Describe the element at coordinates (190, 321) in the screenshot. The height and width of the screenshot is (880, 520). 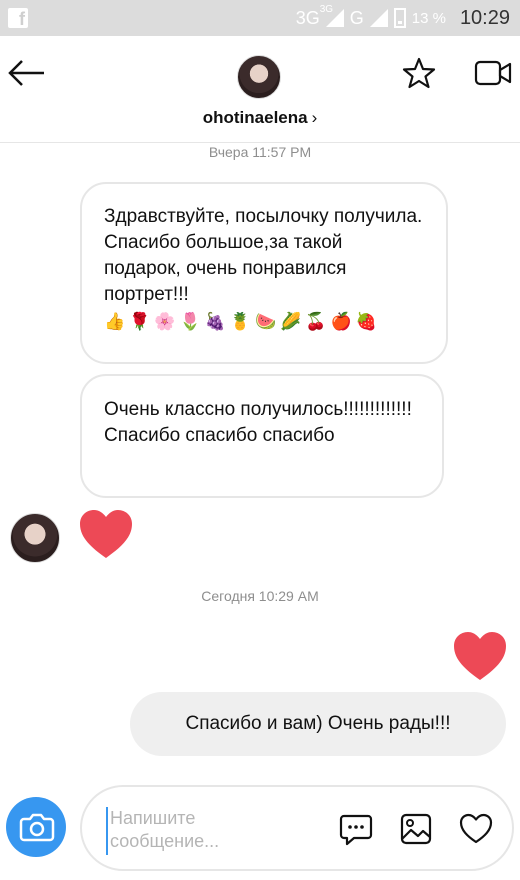
I see `tulip-emoji: 🌷` at that location.